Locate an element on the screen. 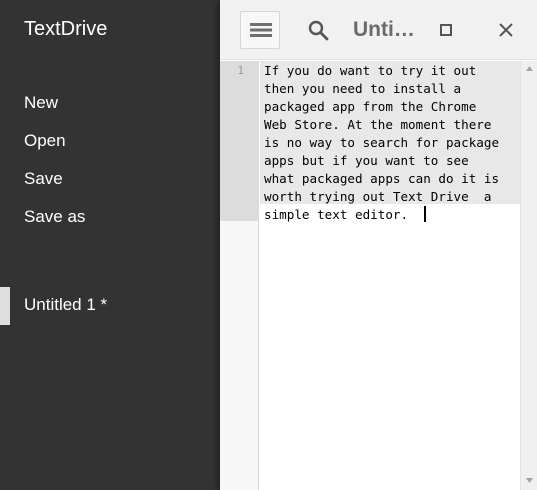 The height and width of the screenshot is (490, 537). menu-item-new: New is located at coordinates (41, 103).